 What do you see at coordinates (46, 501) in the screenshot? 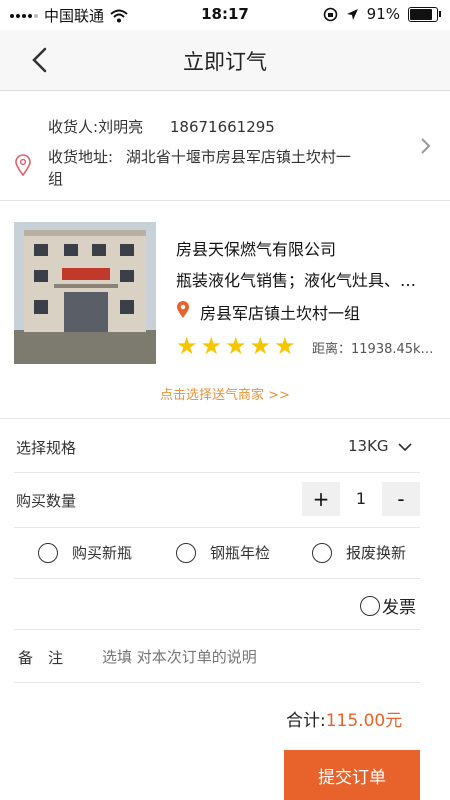
I see `quantity-label: 购买数量` at bounding box center [46, 501].